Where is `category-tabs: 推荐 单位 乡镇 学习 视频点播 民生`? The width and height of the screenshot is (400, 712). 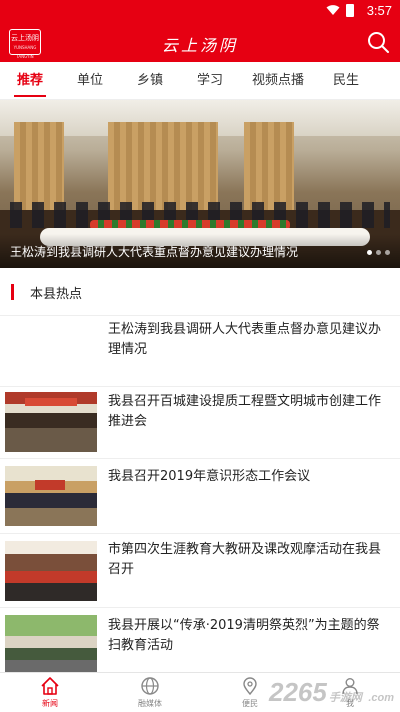 category-tabs: 推荐 单位 乡镇 学习 视频点播 民生 is located at coordinates (200, 81).